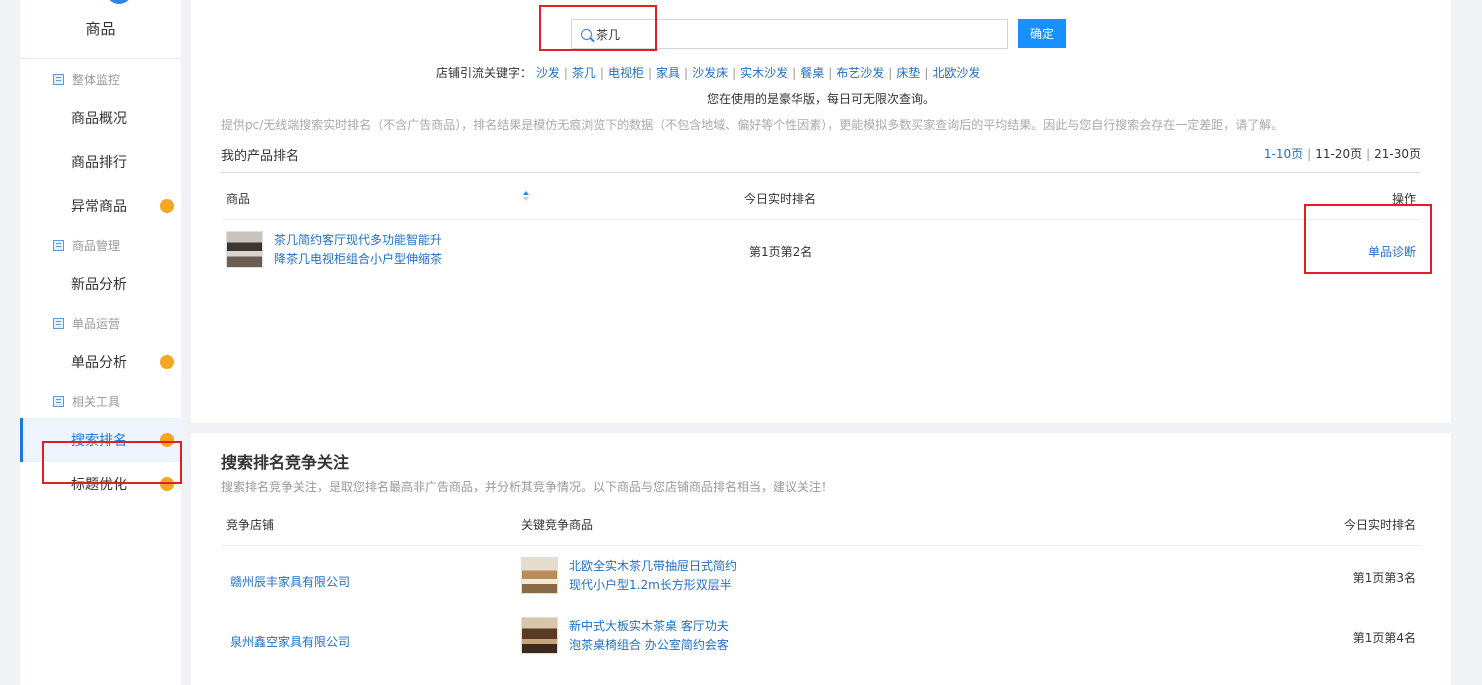 This screenshot has height=685, width=1482. I want to click on keyword-link: 沙发床, so click(710, 73).